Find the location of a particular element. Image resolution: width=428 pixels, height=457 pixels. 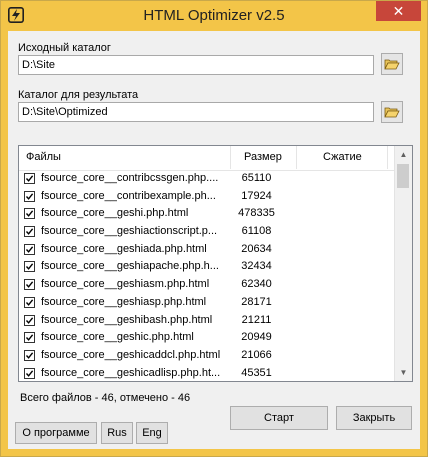

table-row: fsource_core__geshi.php.html 478335 is located at coordinates (207, 214).